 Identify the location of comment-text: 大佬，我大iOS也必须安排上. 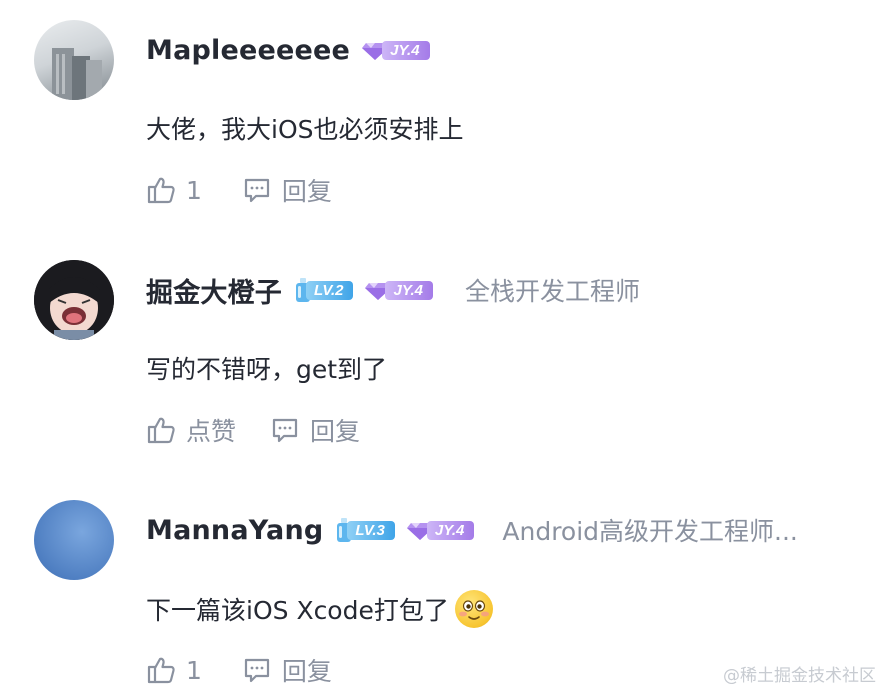
(305, 129).